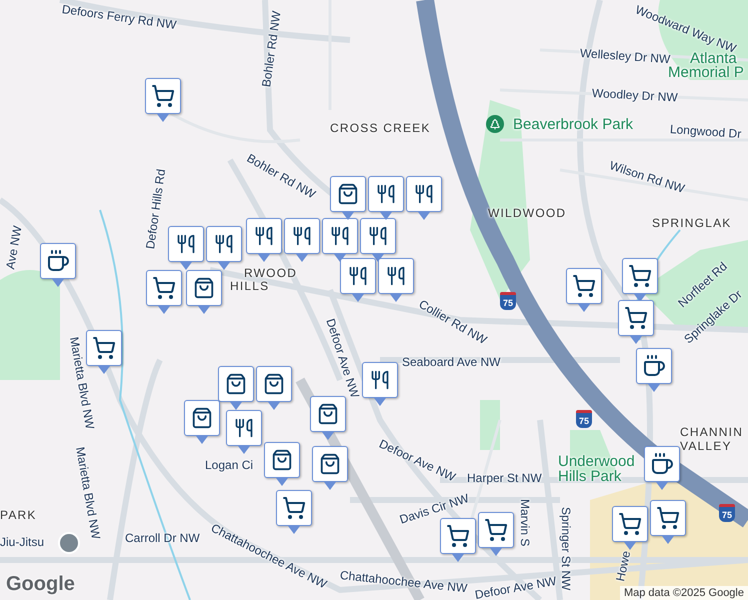 Image resolution: width=748 pixels, height=600 pixels. What do you see at coordinates (647, 177) in the screenshot?
I see `street-label: Wilson Rd NW` at bounding box center [647, 177].